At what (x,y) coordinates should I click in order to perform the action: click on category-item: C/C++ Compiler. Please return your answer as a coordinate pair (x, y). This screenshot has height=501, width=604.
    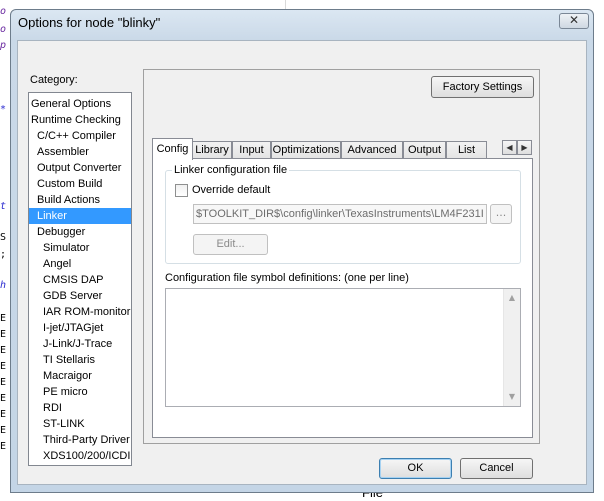
    Looking at the image, I should click on (80, 136).